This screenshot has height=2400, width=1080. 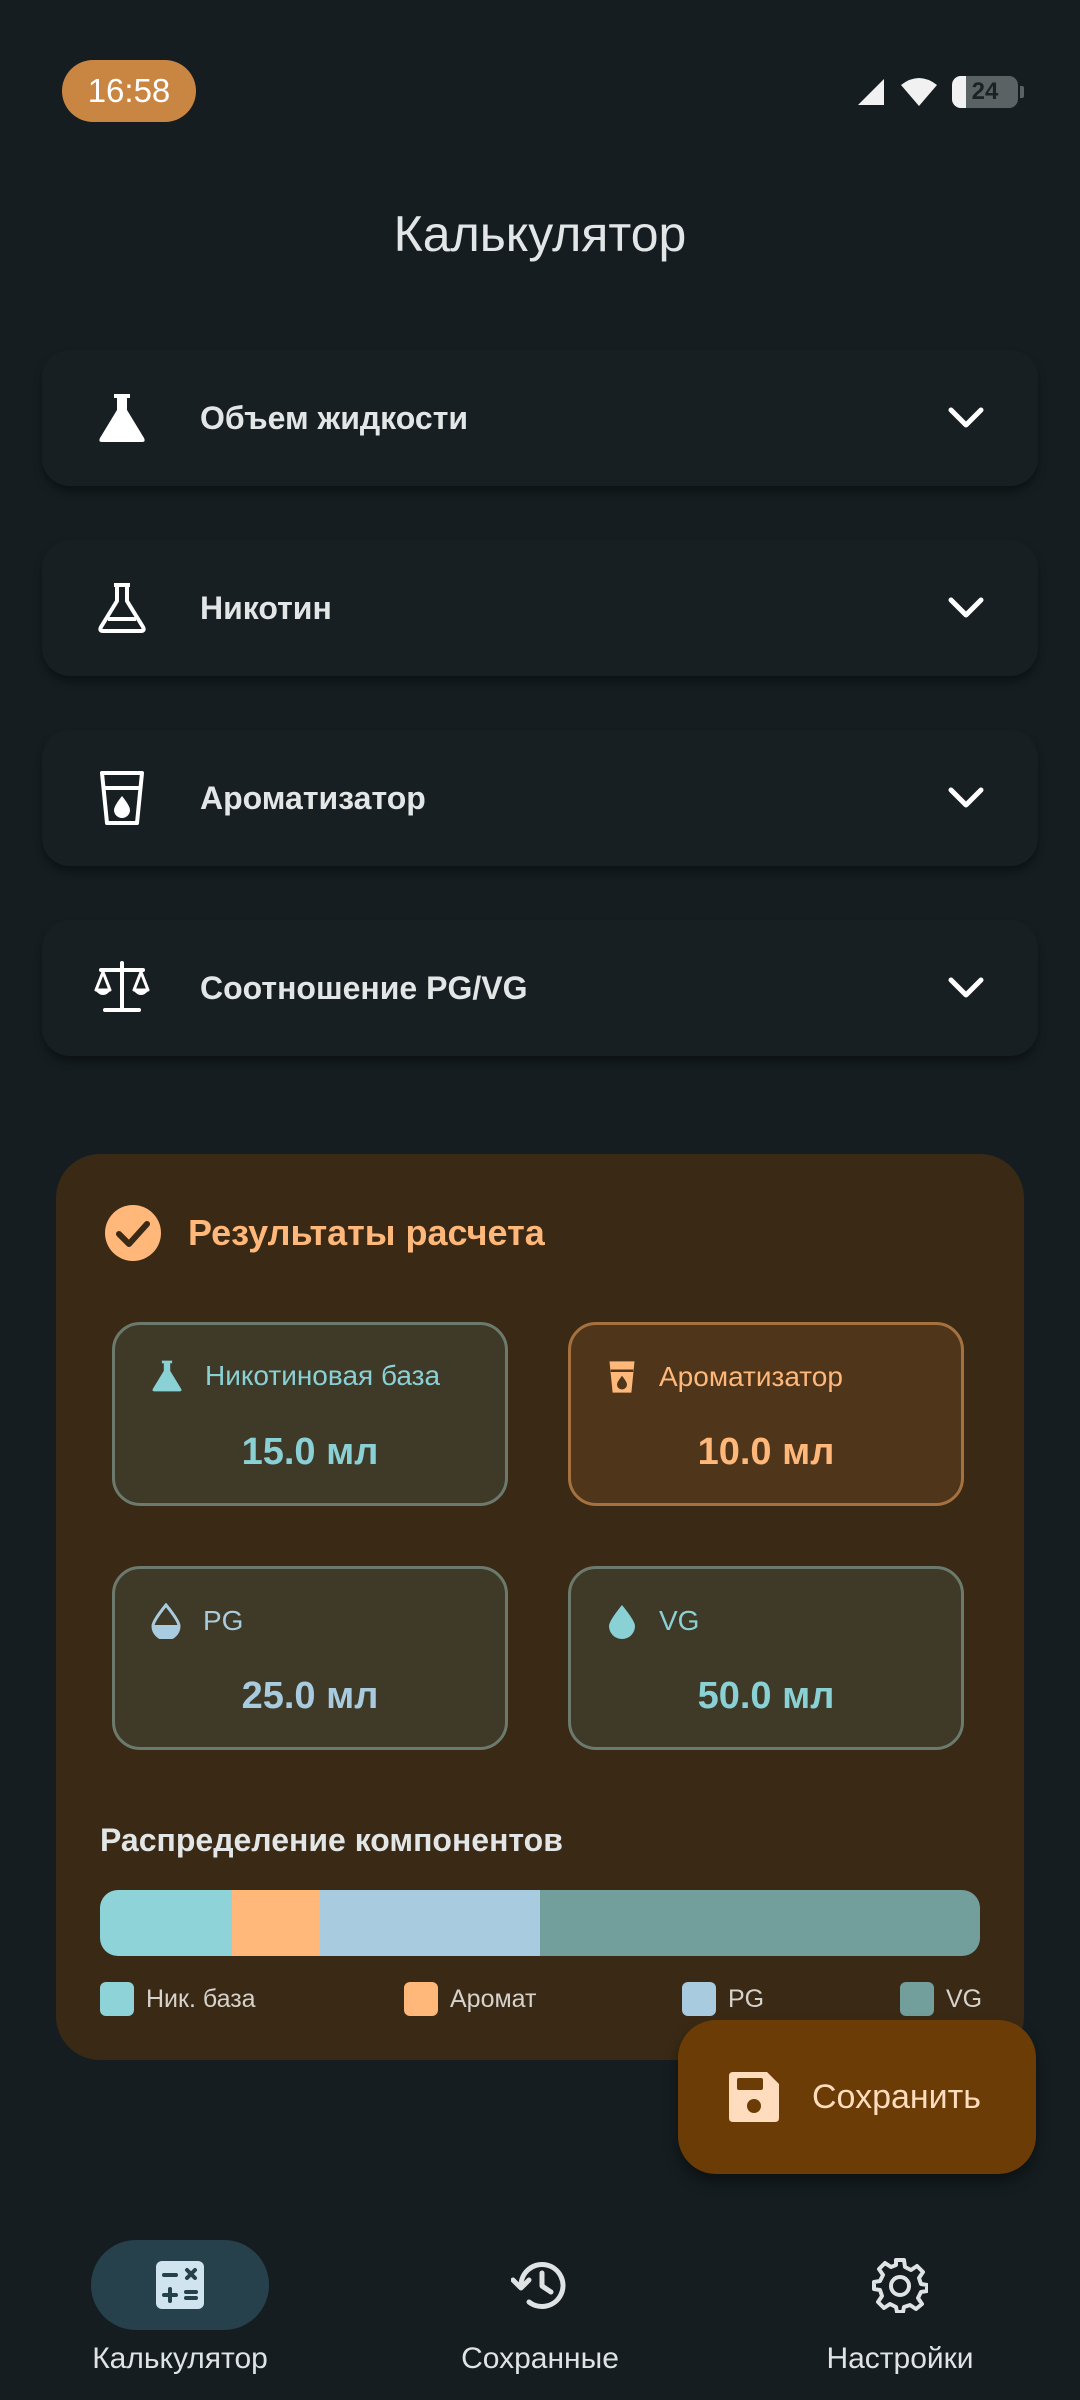 I want to click on legend-item-pg: PG, so click(x=723, y=1999).